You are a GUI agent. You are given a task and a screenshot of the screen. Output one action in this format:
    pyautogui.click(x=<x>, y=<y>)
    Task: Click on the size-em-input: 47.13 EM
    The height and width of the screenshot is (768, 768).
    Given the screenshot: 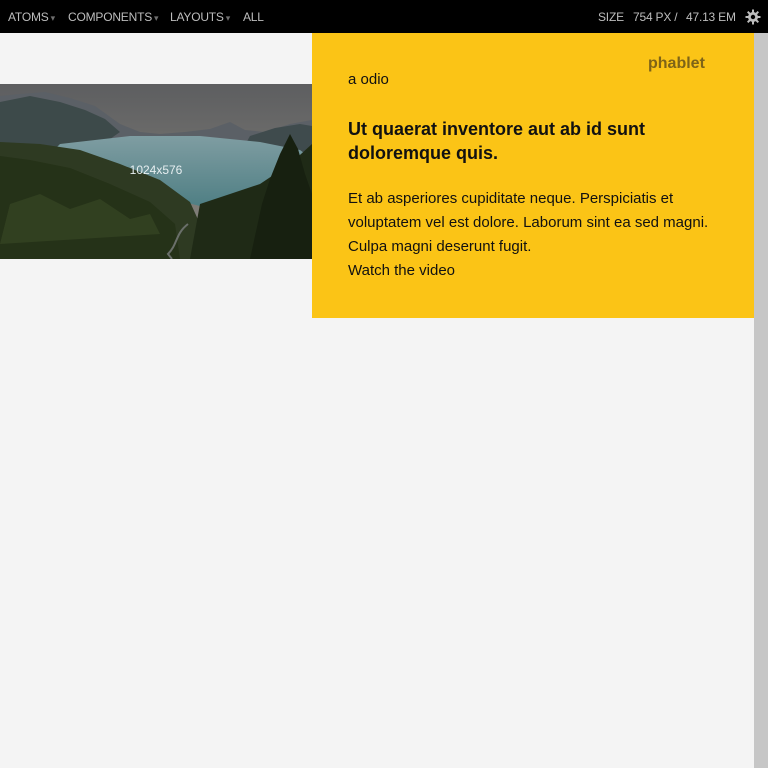 What is the action you would take?
    pyautogui.click(x=711, y=17)
    